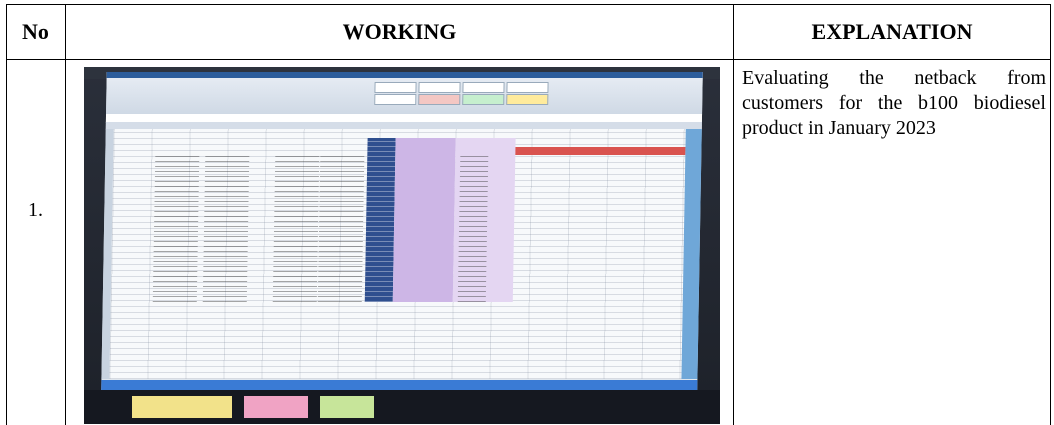 The width and height of the screenshot is (1054, 425). Describe the element at coordinates (1050, 214) in the screenshot. I see `table-border-right` at that location.